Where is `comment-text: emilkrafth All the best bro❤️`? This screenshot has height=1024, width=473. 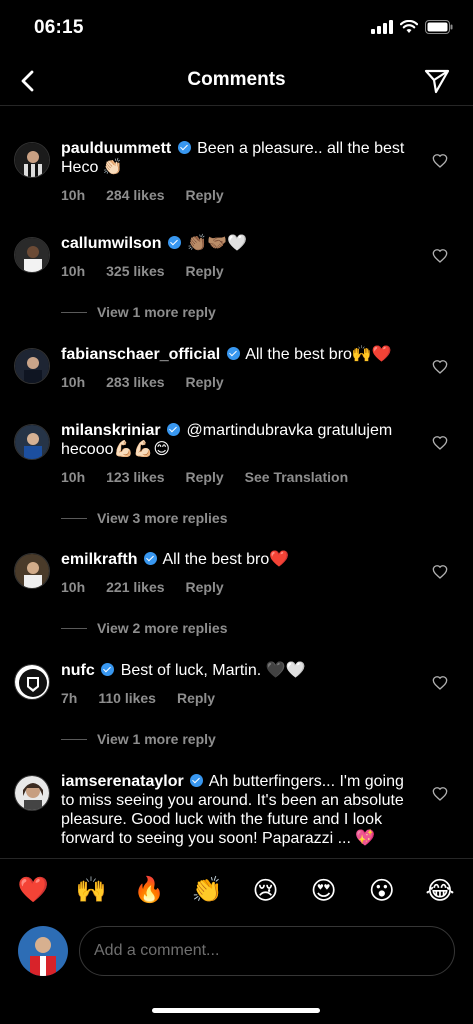 comment-text: emilkrafth All the best bro❤️ is located at coordinates (237, 559).